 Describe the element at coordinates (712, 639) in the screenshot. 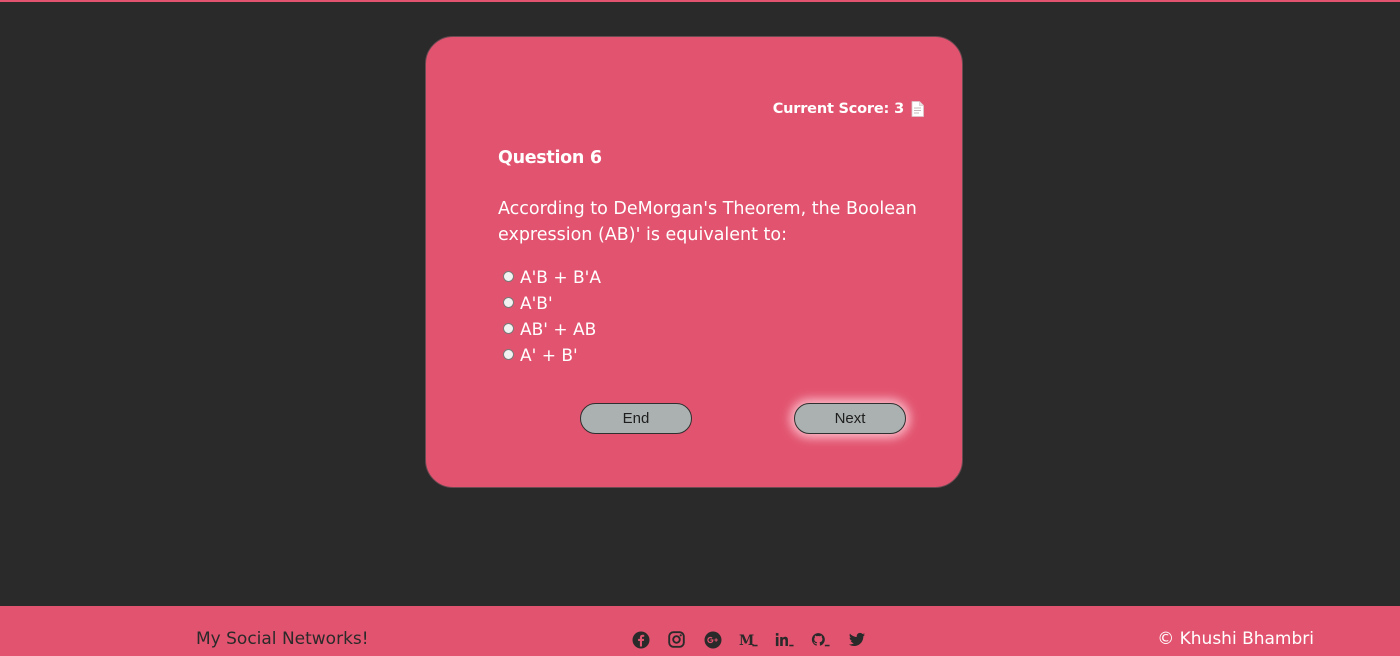

I see `google-plus-icon` at that location.